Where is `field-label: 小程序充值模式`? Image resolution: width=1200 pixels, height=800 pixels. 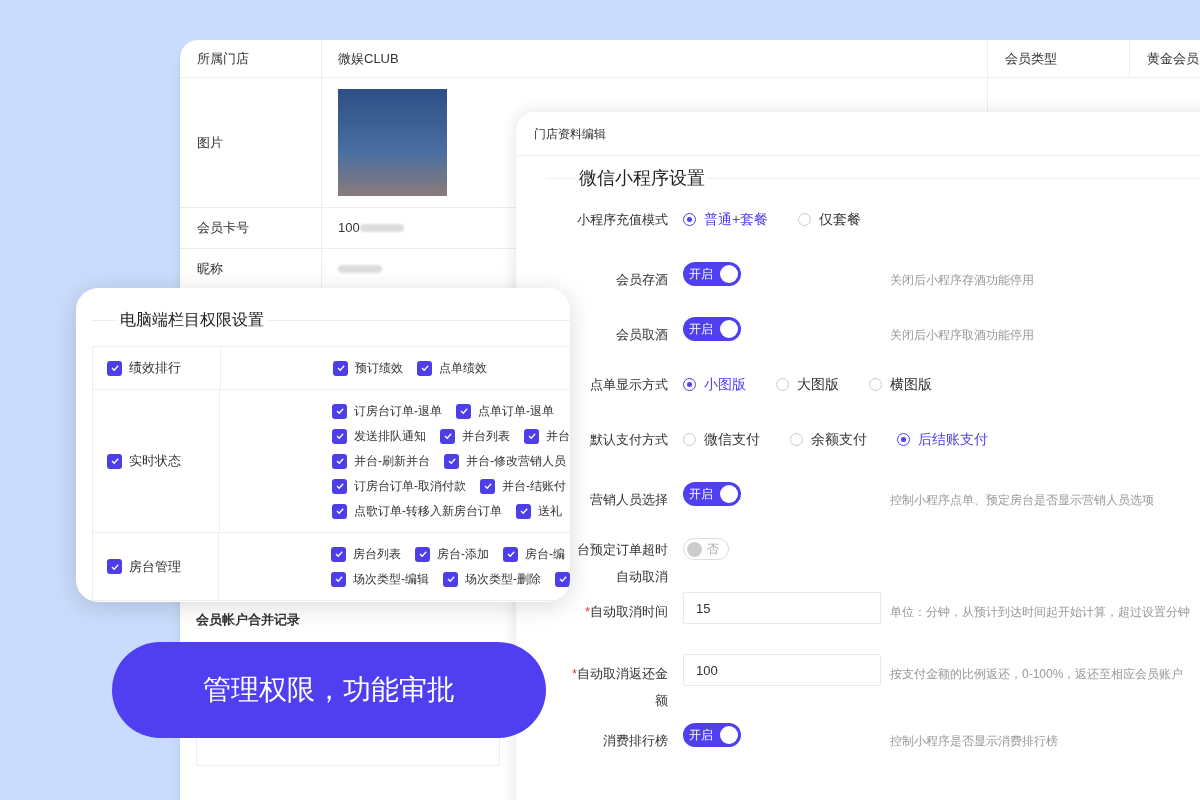
field-label: 小程序充值模式 is located at coordinates (622, 219).